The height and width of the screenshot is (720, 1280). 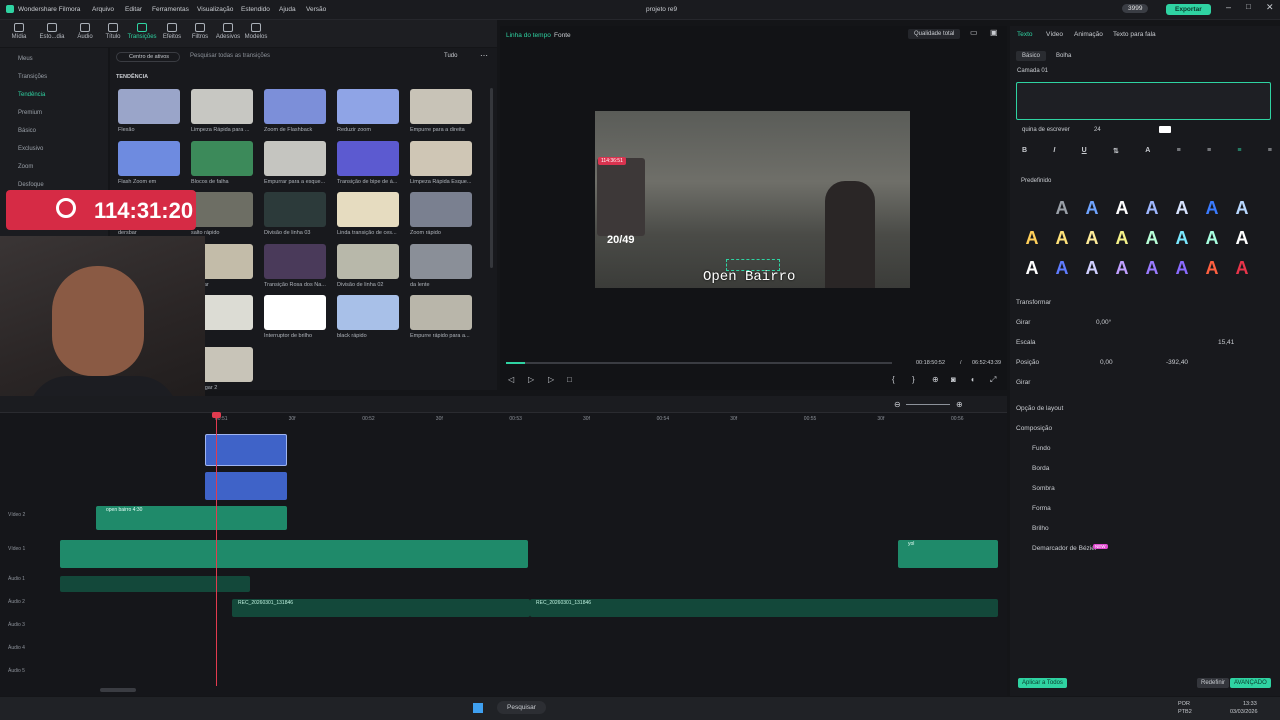 I want to click on close-icon: ✕, so click(x=1270, y=7).